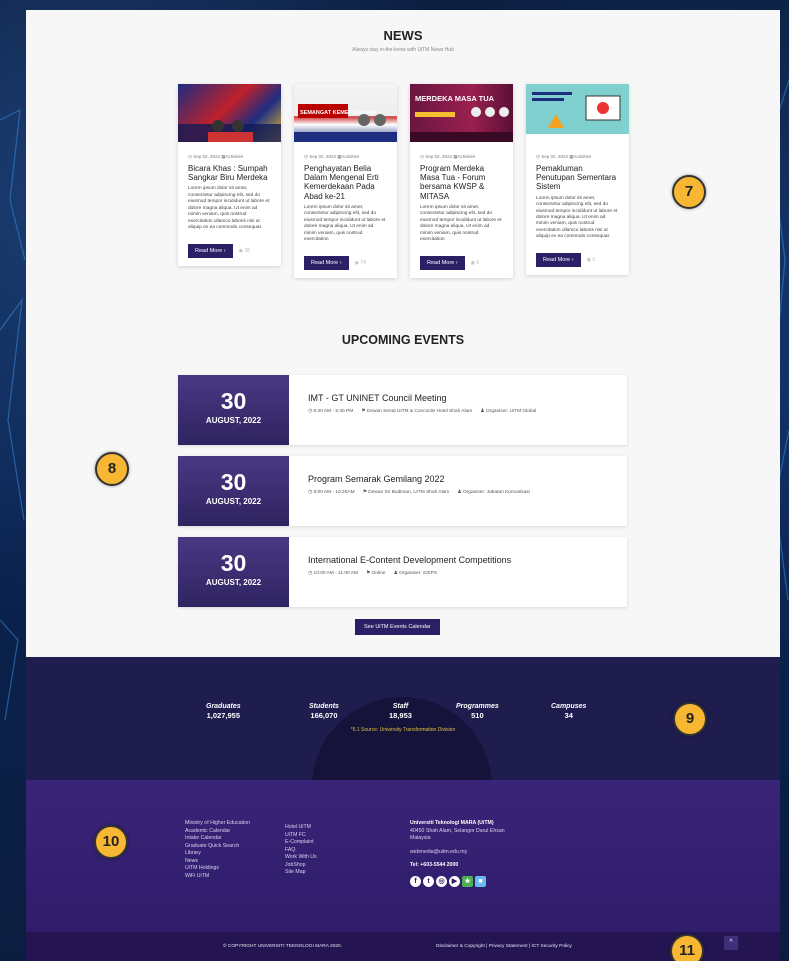 This screenshot has height=961, width=789. Describe the element at coordinates (301, 843) in the screenshot. I see `footer-link: E-Complaint` at that location.